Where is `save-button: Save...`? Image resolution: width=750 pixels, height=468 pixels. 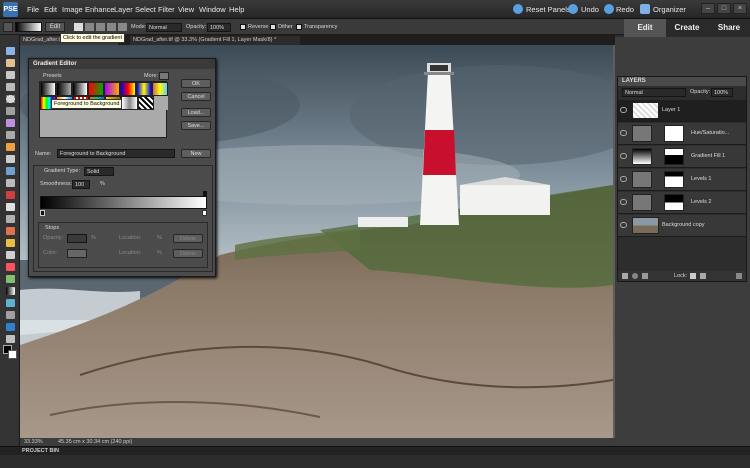 save-button: Save... is located at coordinates (196, 125).